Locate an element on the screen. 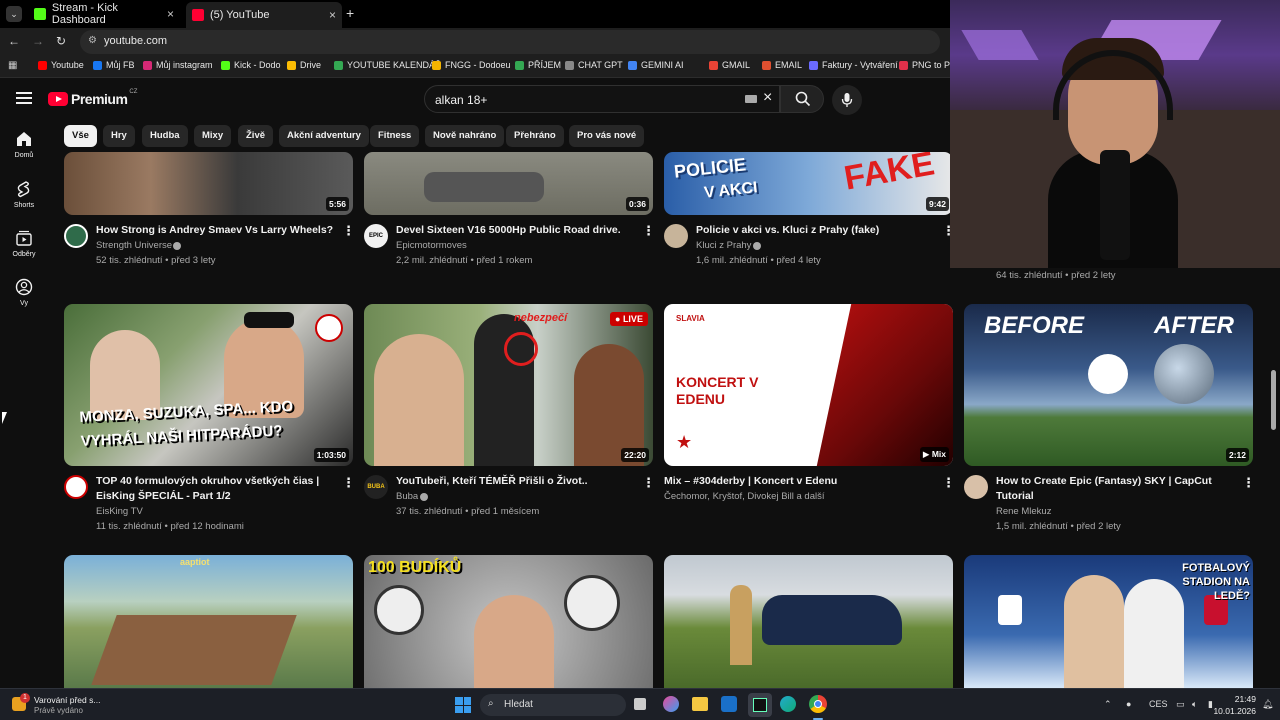 This screenshot has height=720, width=1280. video-thumbnail: 5:56 is located at coordinates (208, 183).